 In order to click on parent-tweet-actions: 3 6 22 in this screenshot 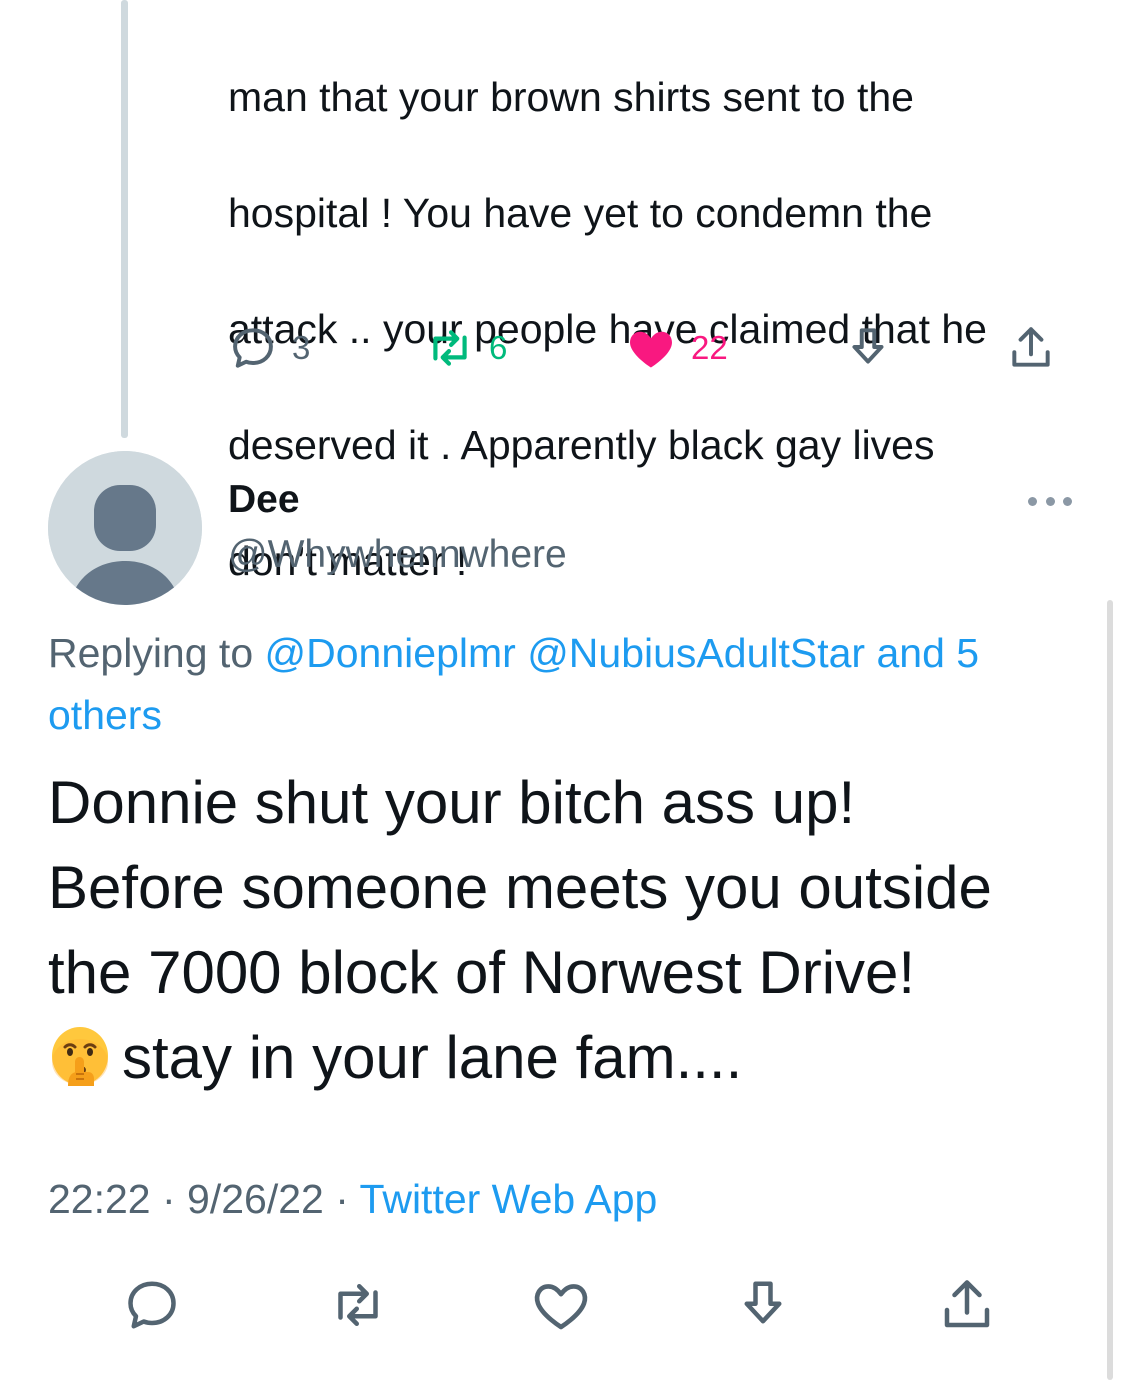, I will do `click(562, 348)`.